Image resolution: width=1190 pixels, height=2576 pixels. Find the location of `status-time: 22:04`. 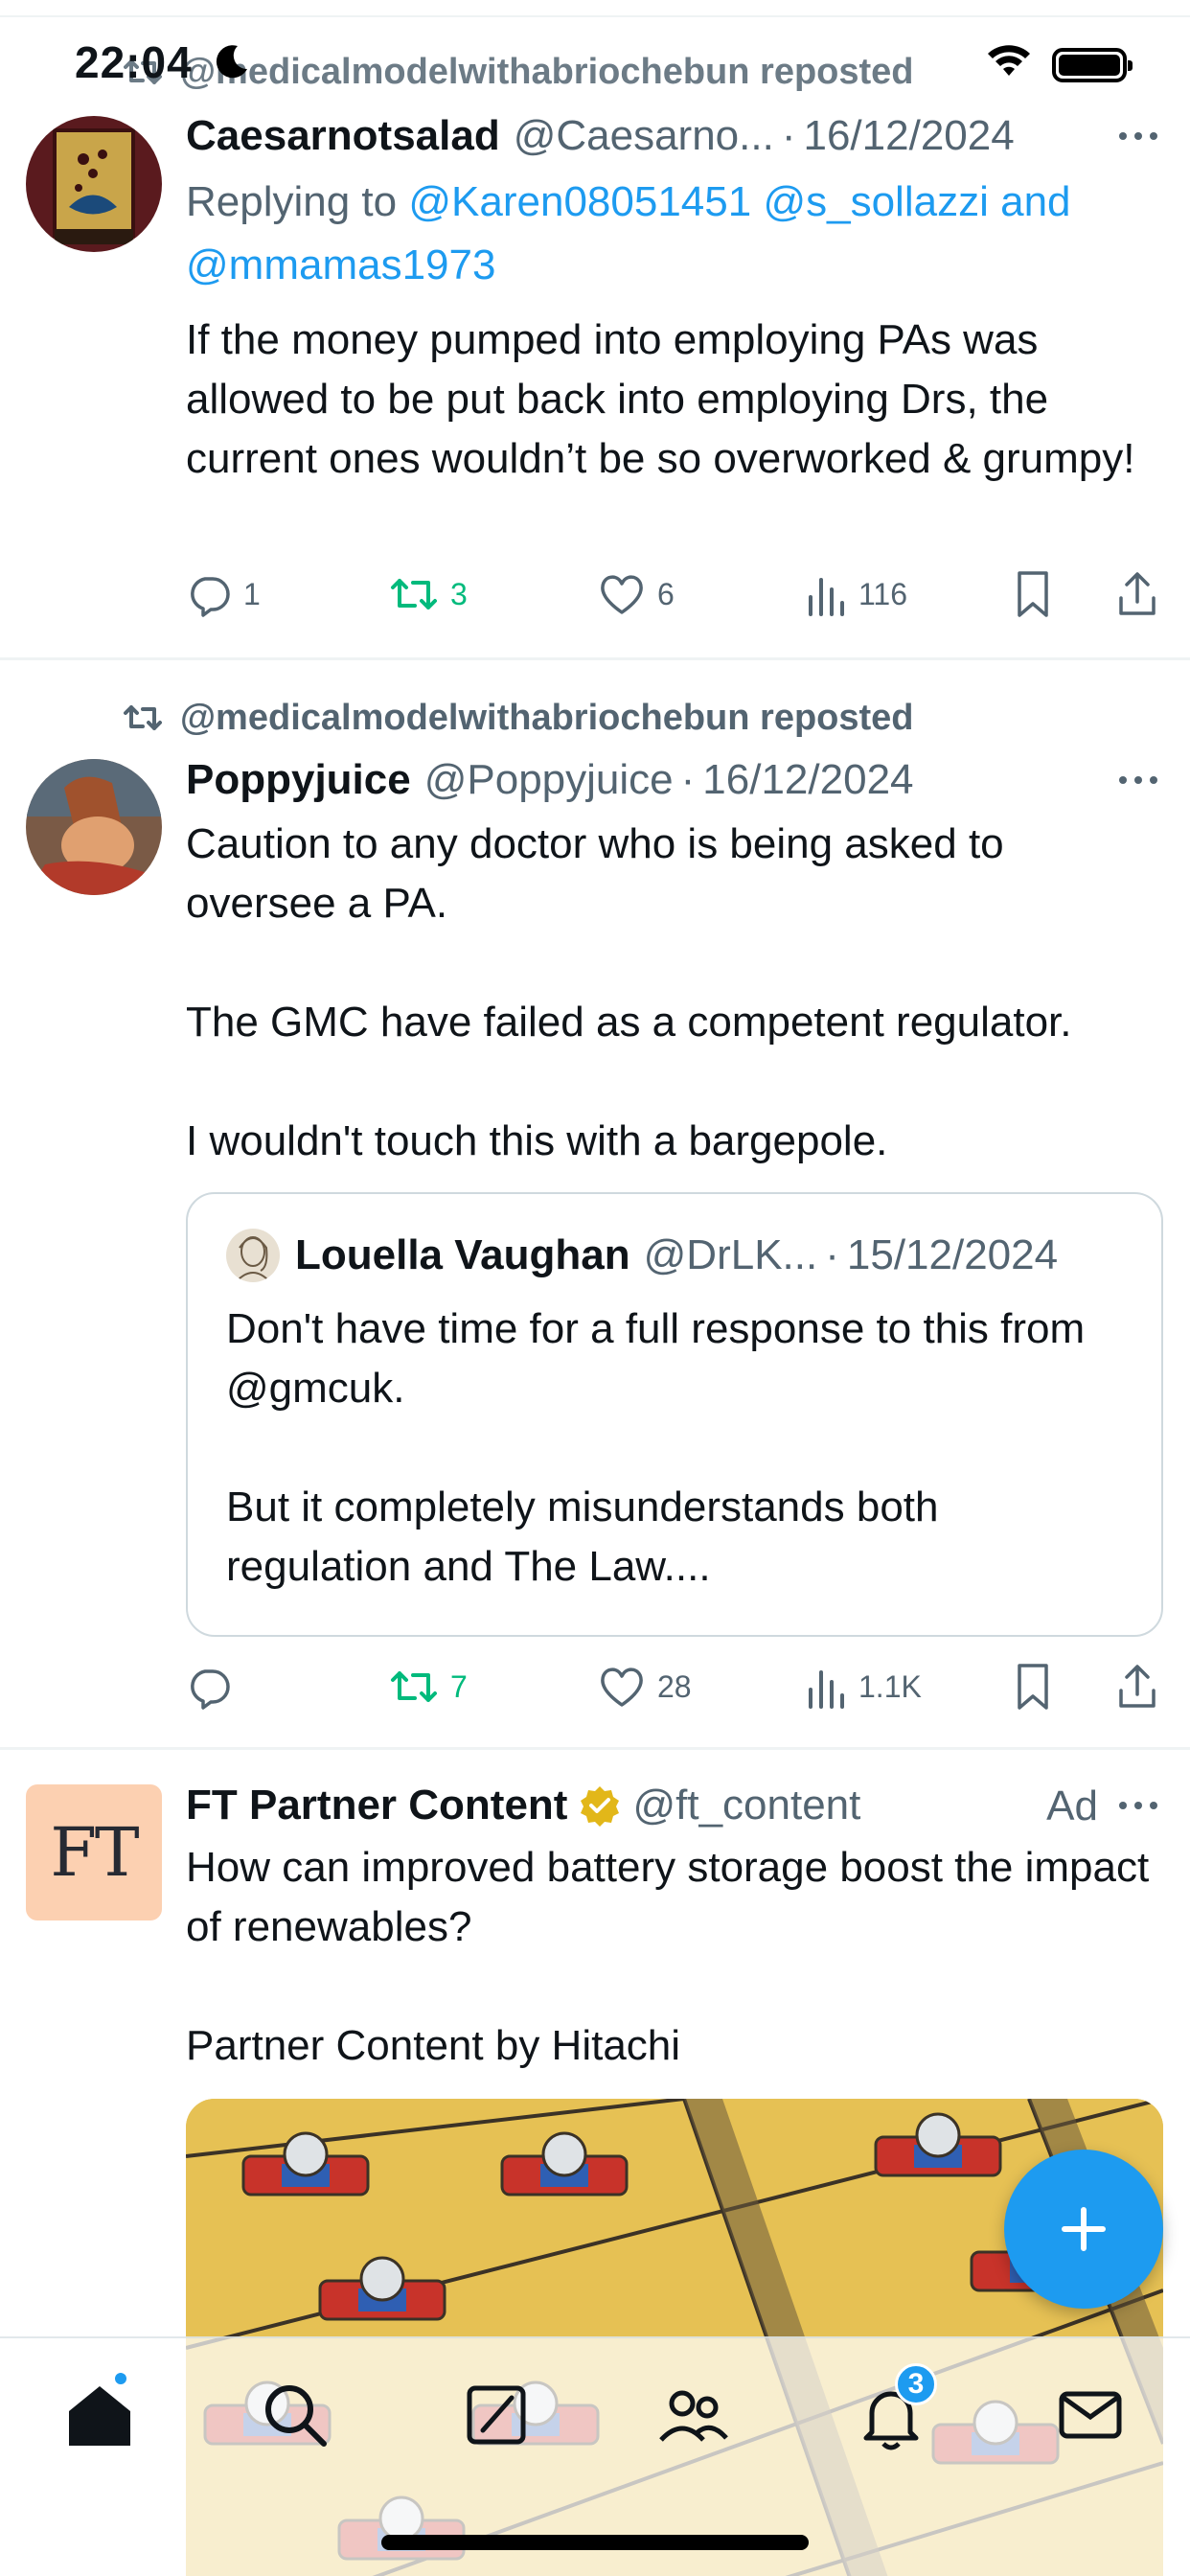

status-time: 22:04 is located at coordinates (134, 62).